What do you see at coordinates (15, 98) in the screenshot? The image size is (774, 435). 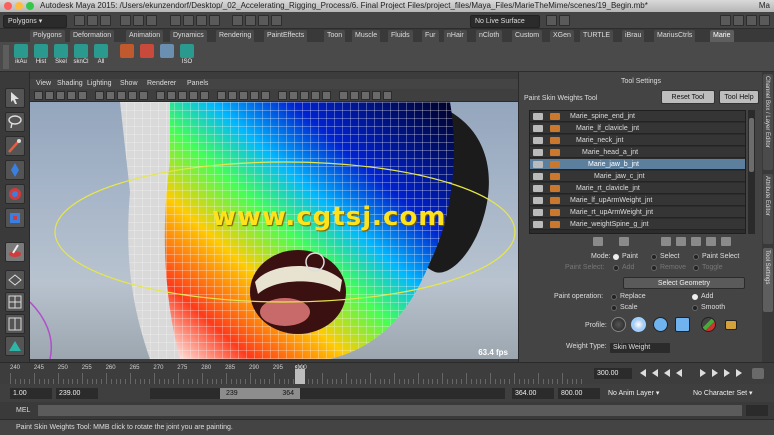 I see `select-tool-icon` at bounding box center [15, 98].